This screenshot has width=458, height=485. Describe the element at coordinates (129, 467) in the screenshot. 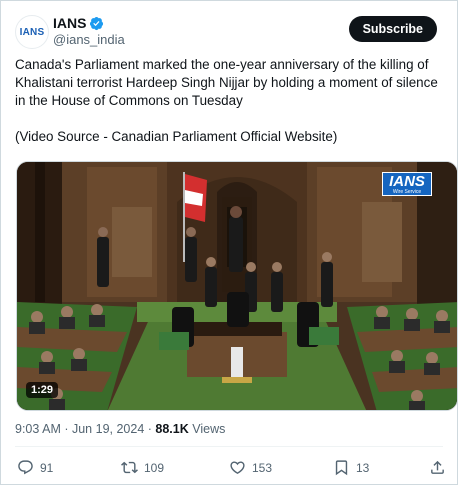

I see `repost-icon` at that location.